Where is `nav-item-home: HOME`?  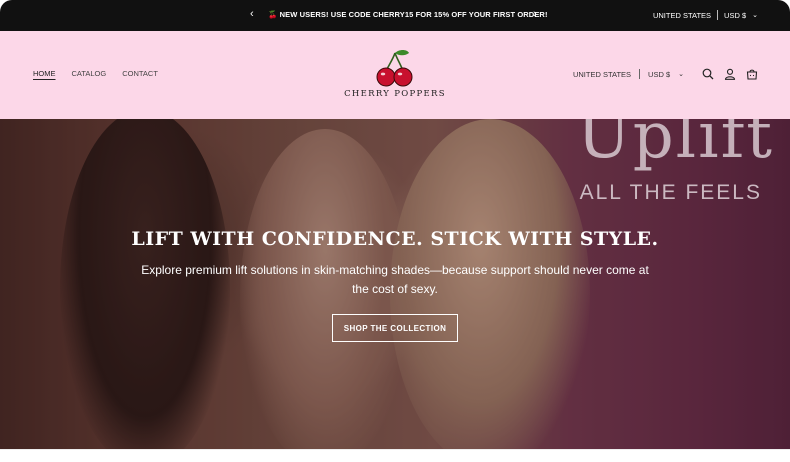 nav-item-home: HOME is located at coordinates (44, 73).